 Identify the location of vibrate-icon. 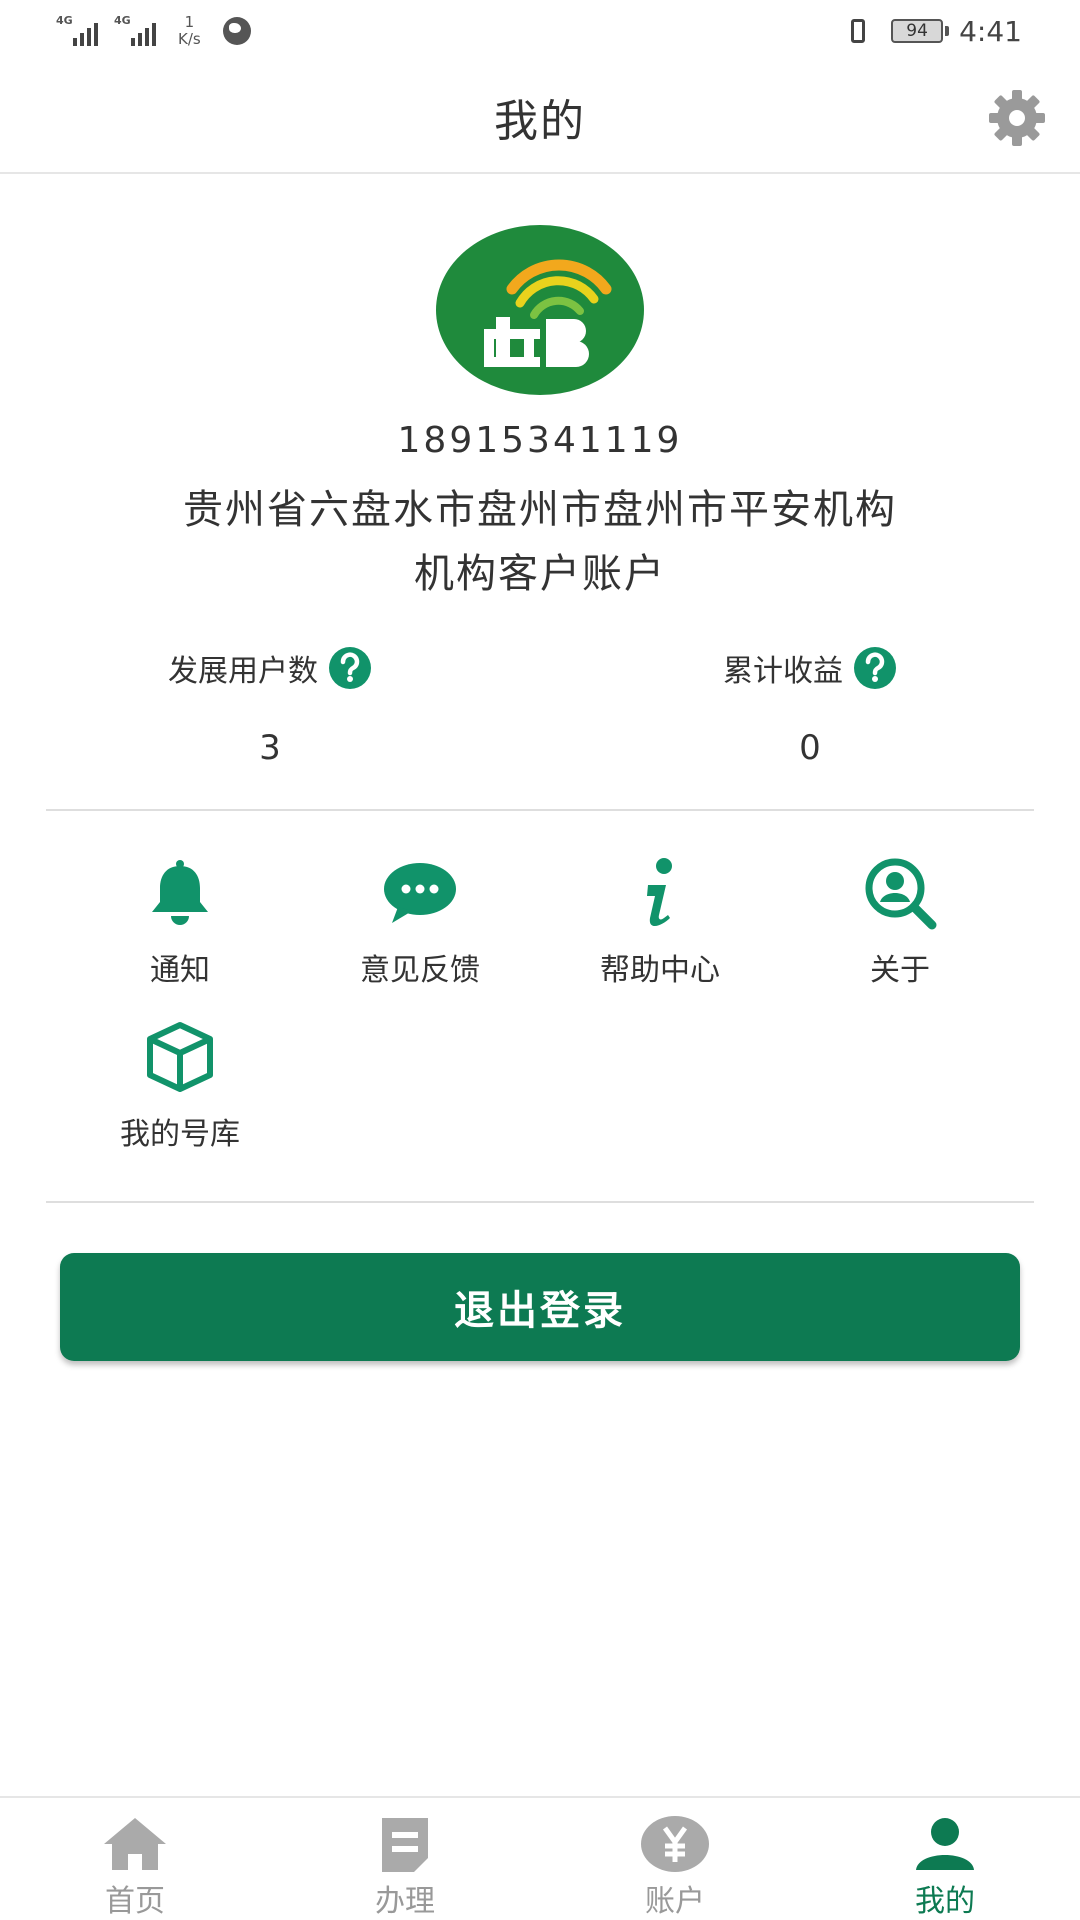
(858, 31).